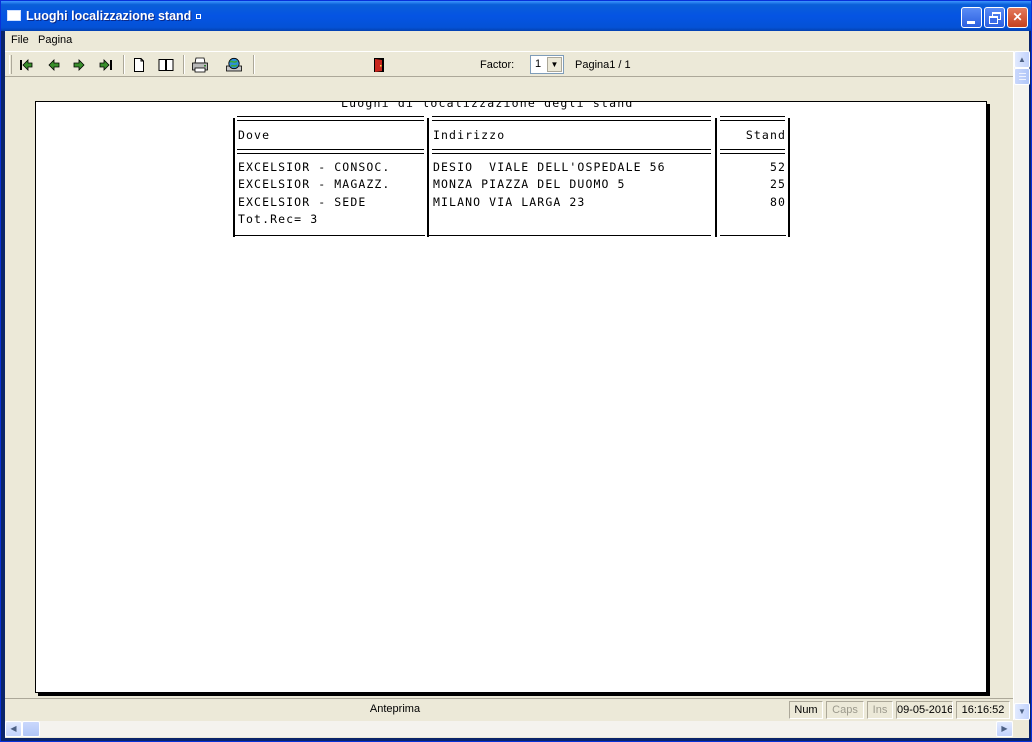 The image size is (1032, 742). Describe the element at coordinates (777, 202) in the screenshot. I see `table-row-3-stand: 80` at that location.